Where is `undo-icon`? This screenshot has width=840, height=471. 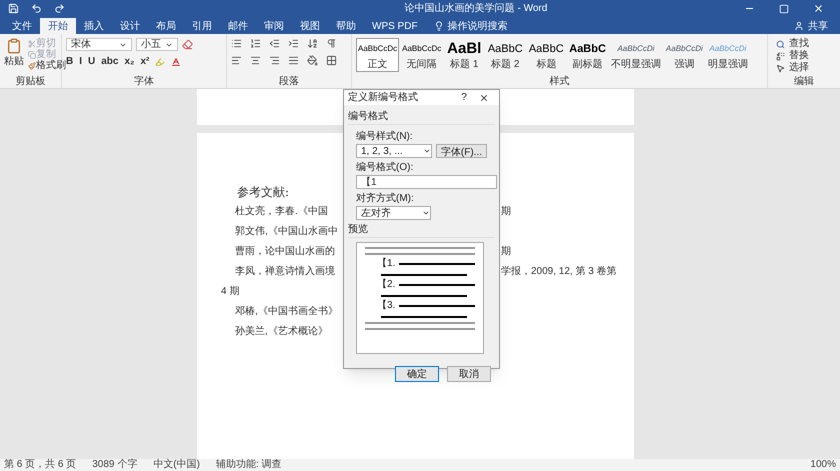
undo-icon is located at coordinates (36, 8).